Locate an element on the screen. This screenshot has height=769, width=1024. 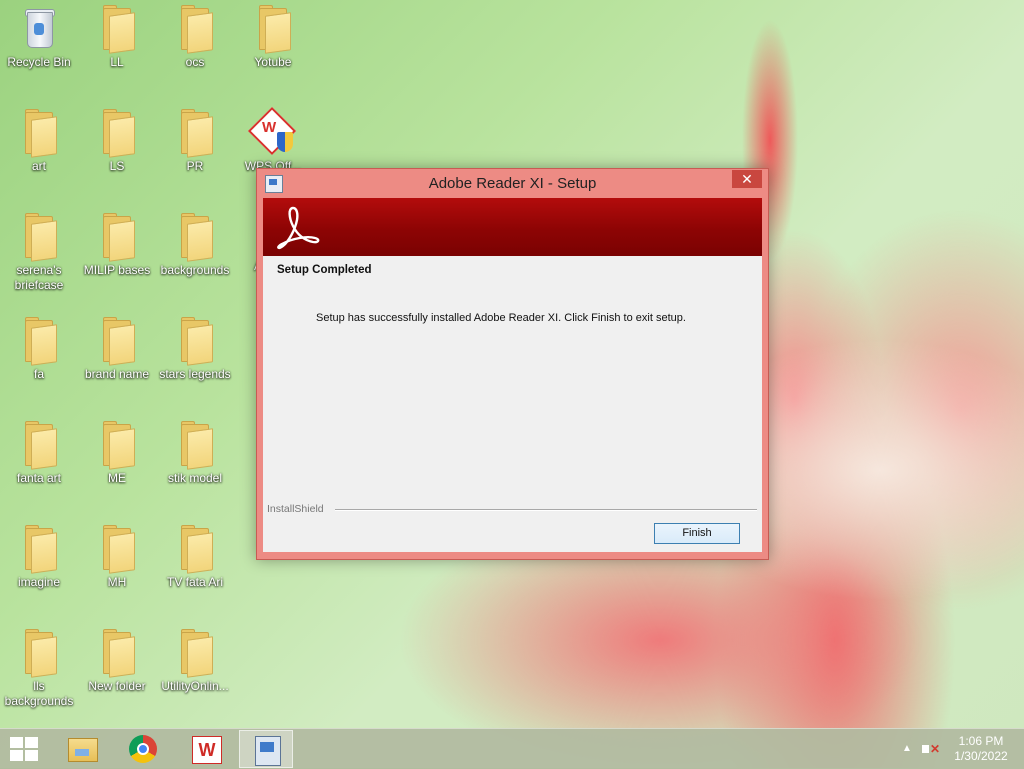
desktop-icon-folder-tv-fata-ari: TV fata Ari is located at coordinates (195, 557).